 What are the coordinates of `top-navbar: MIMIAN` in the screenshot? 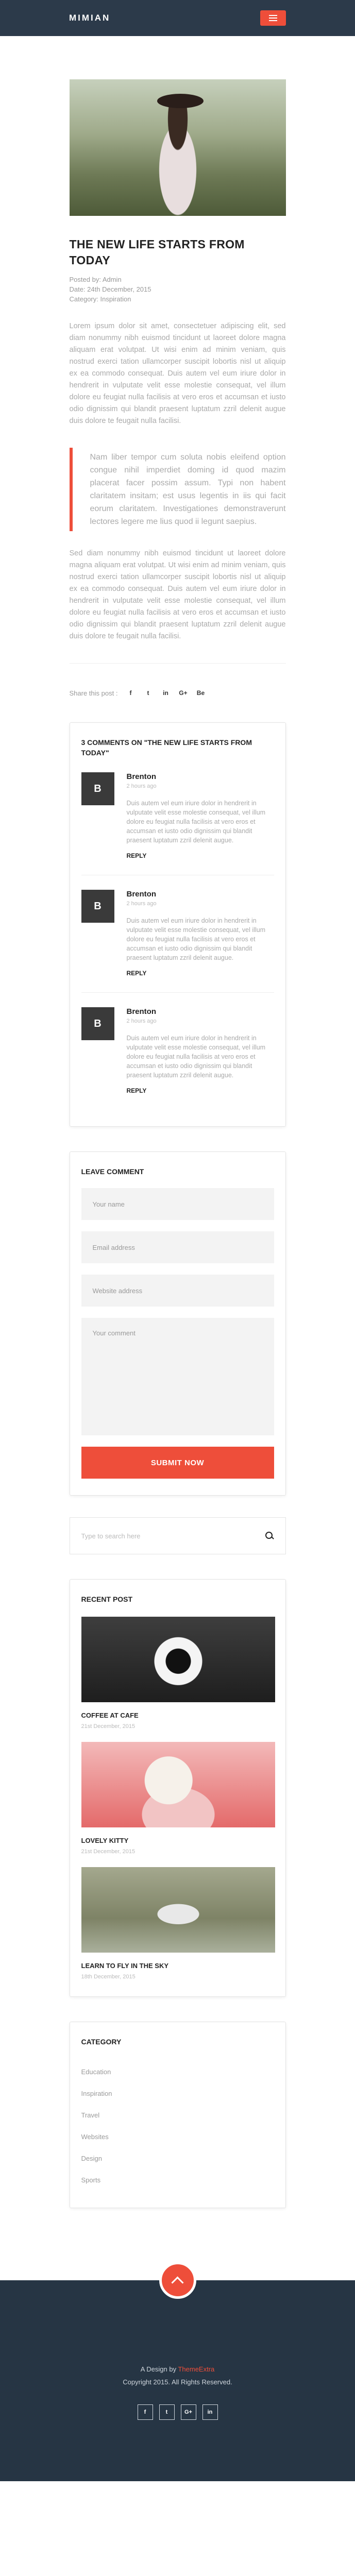 It's located at (177, 18).